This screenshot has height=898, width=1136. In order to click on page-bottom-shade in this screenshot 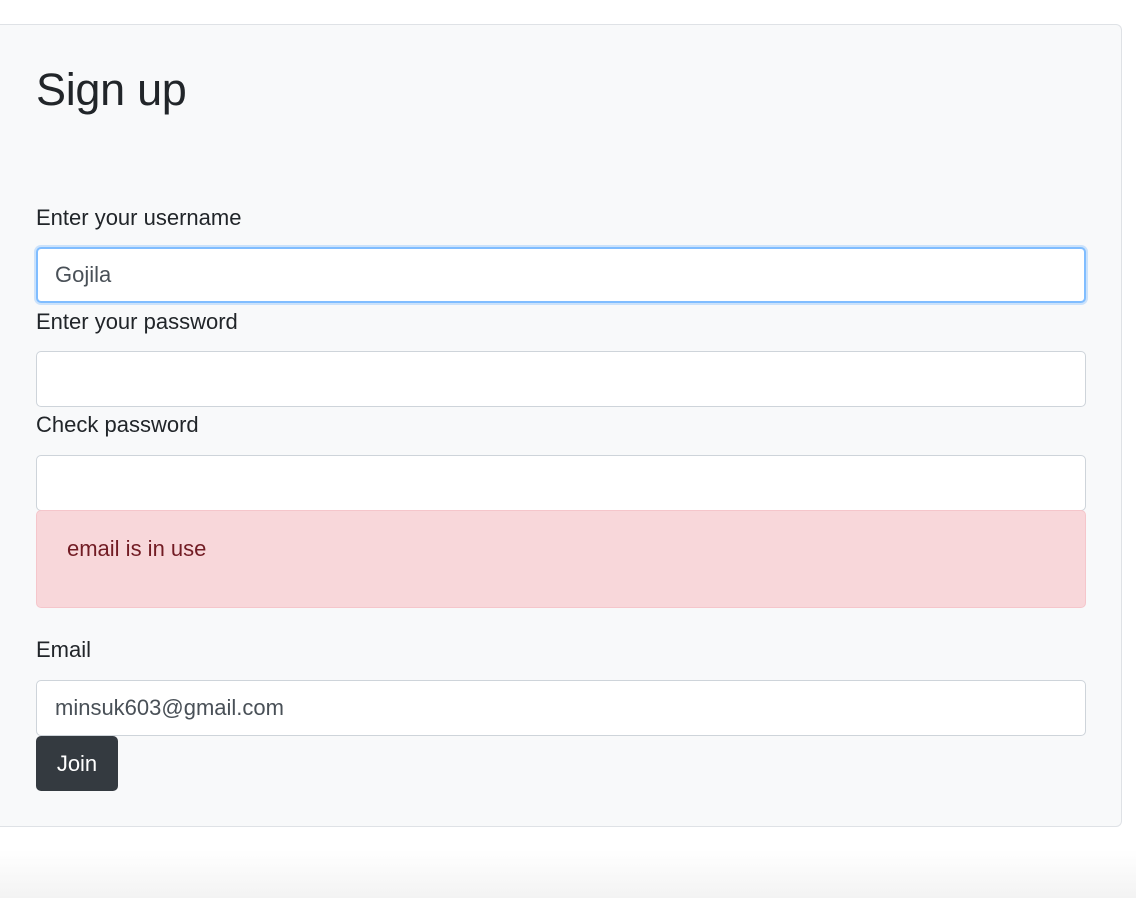, I will do `click(568, 874)`.